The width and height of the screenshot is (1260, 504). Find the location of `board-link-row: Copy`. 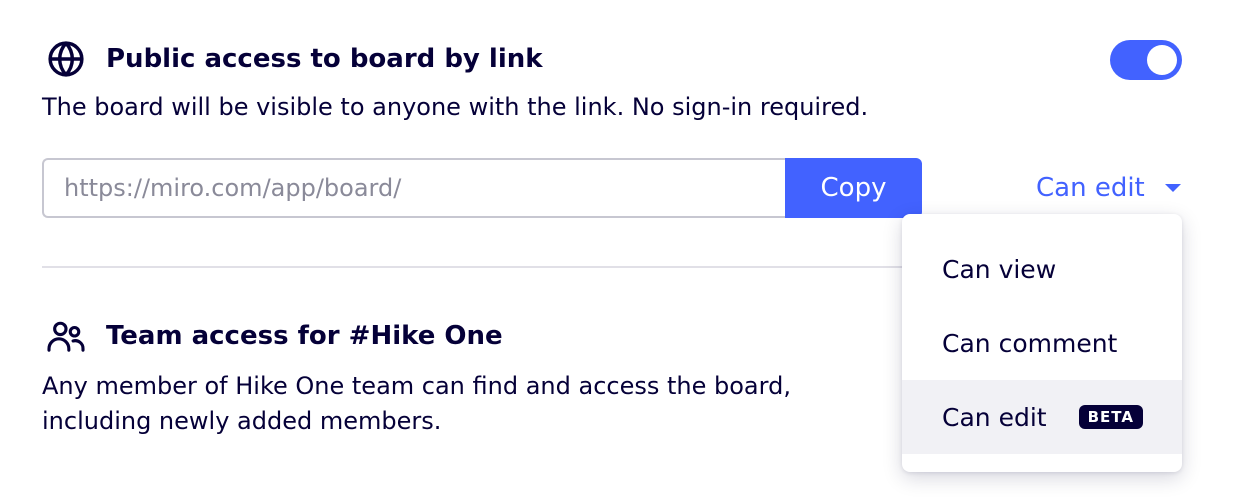

board-link-row: Copy is located at coordinates (482, 188).